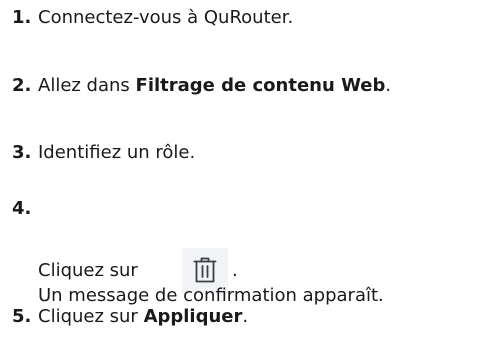 The width and height of the screenshot is (504, 349). Describe the element at coordinates (22, 152) in the screenshot. I see `step-number: 3.` at that location.